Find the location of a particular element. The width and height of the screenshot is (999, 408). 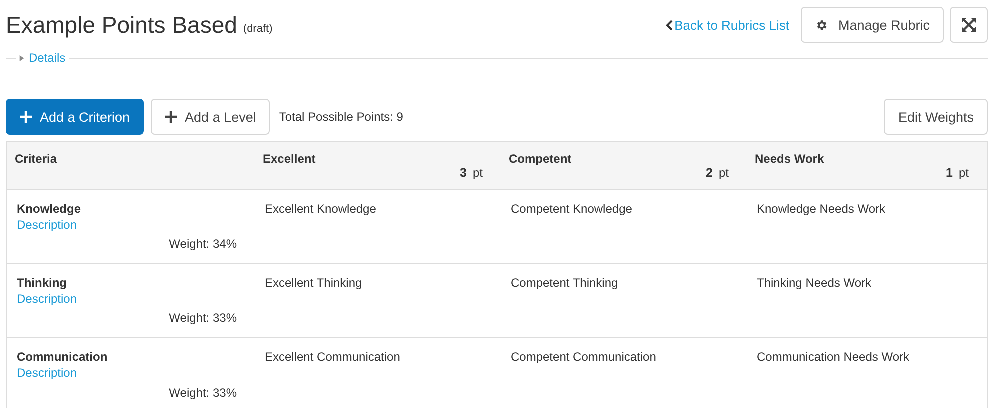

level-description: Communication Needs Work is located at coordinates (834, 357).